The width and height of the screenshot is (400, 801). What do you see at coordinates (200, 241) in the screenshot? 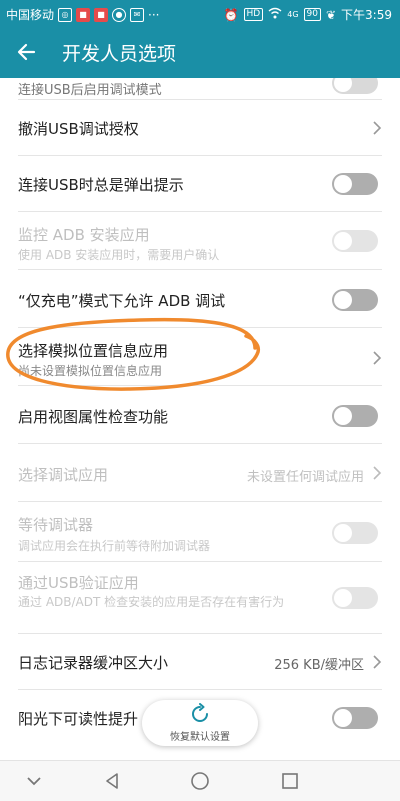
I see `setting-row-monitor-adb: 监控 ADB 安装应用 使用 ADB 安装应用时，需要用户确认` at bounding box center [200, 241].